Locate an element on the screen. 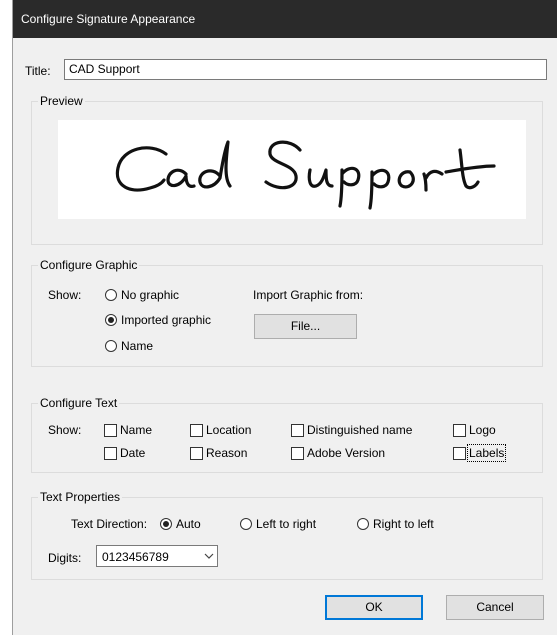 The image size is (557, 635). checkbox-adobe-version-label: Adobe Version is located at coordinates (346, 453).